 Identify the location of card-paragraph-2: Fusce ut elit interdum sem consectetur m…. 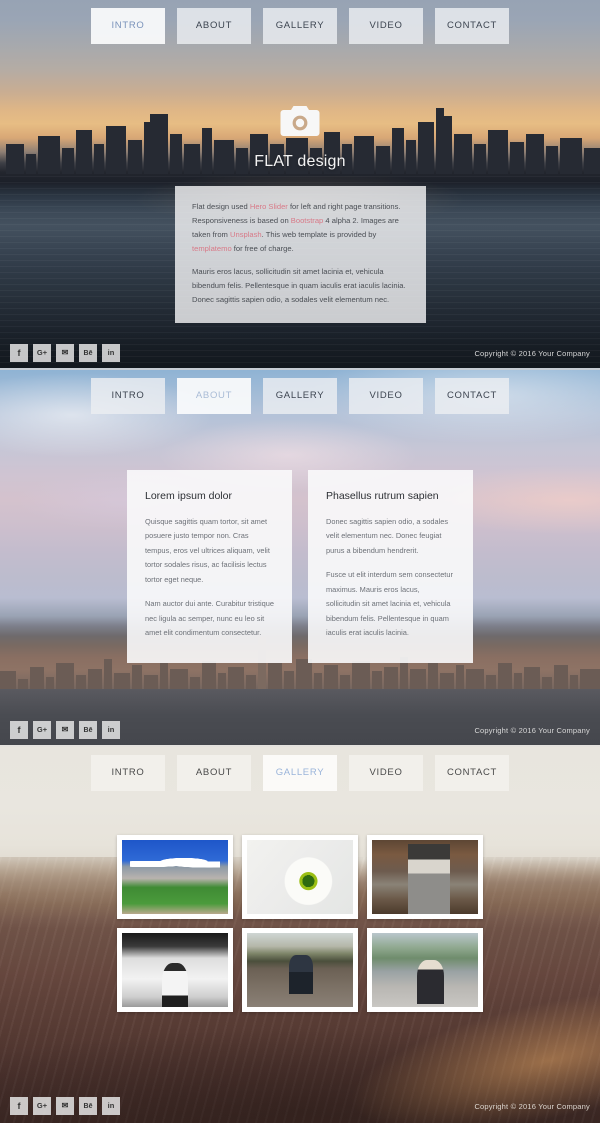
(389, 604).